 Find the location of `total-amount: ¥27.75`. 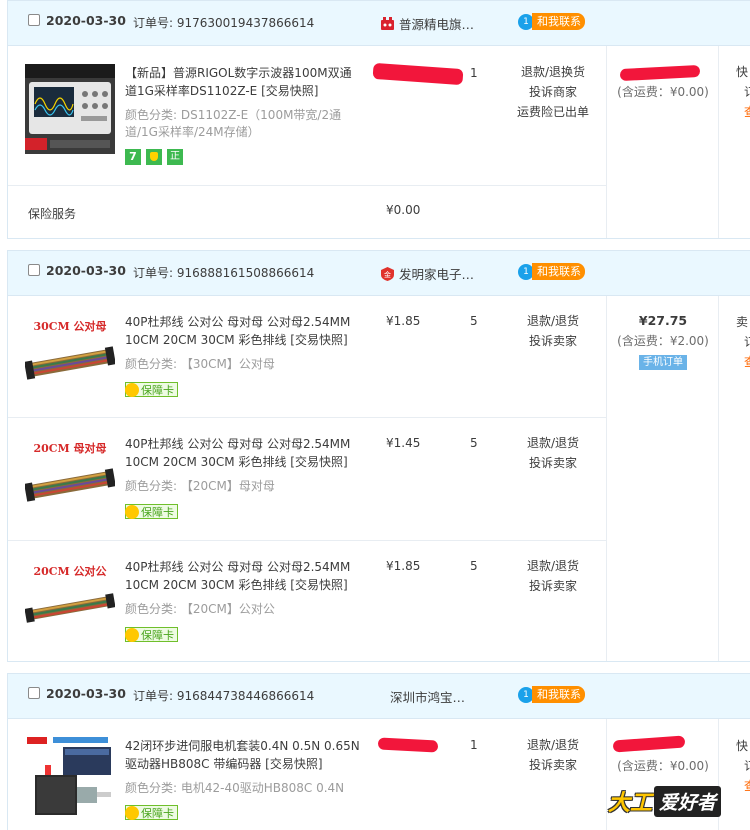

total-amount: ¥27.75 is located at coordinates (663, 320).